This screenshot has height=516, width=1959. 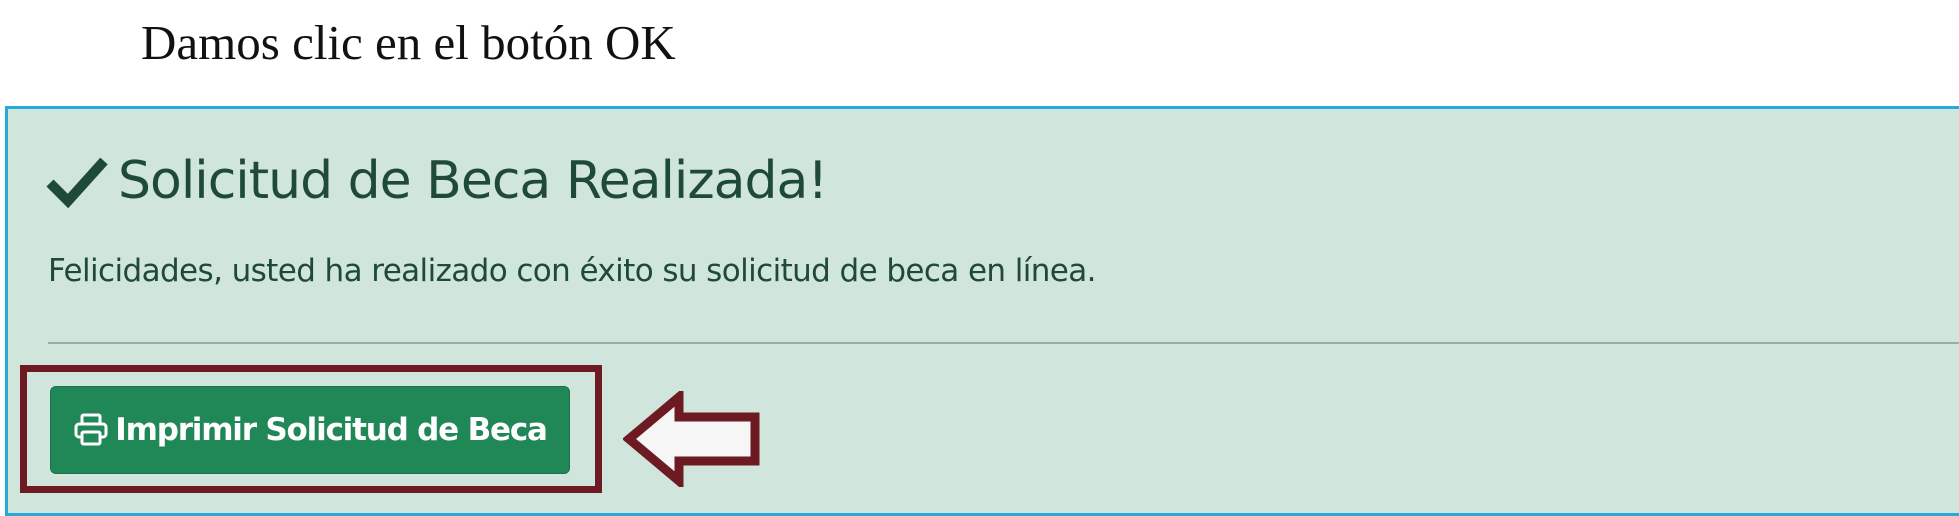 What do you see at coordinates (473, 181) in the screenshot?
I see `alert-heading-text: Solicitud de Beca Realizada!` at bounding box center [473, 181].